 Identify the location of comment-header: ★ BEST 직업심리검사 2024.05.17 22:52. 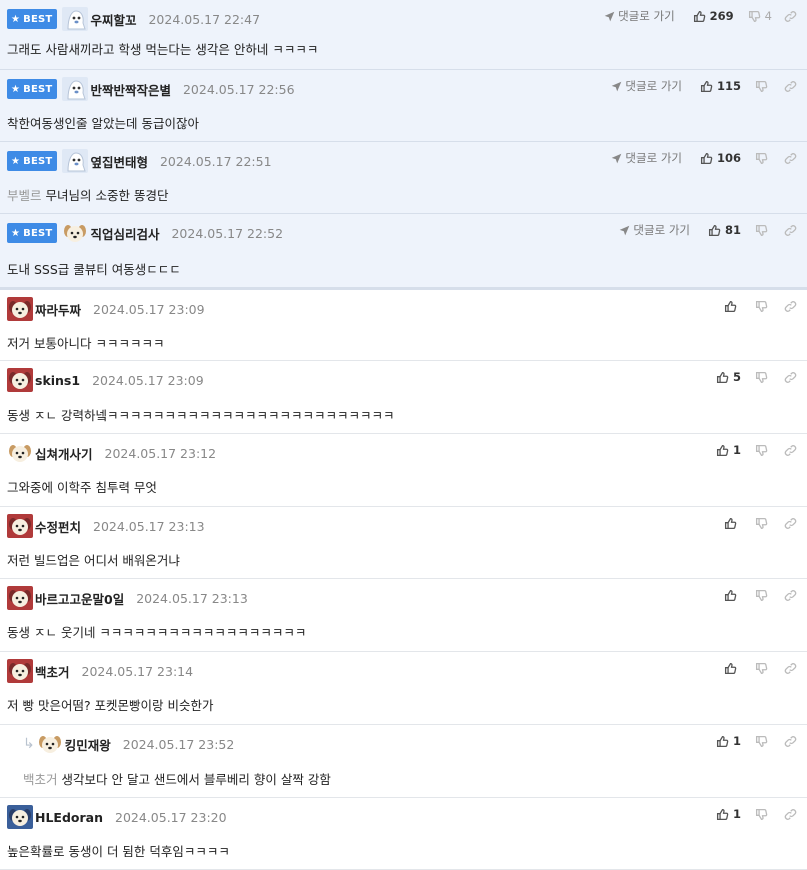
(145, 233).